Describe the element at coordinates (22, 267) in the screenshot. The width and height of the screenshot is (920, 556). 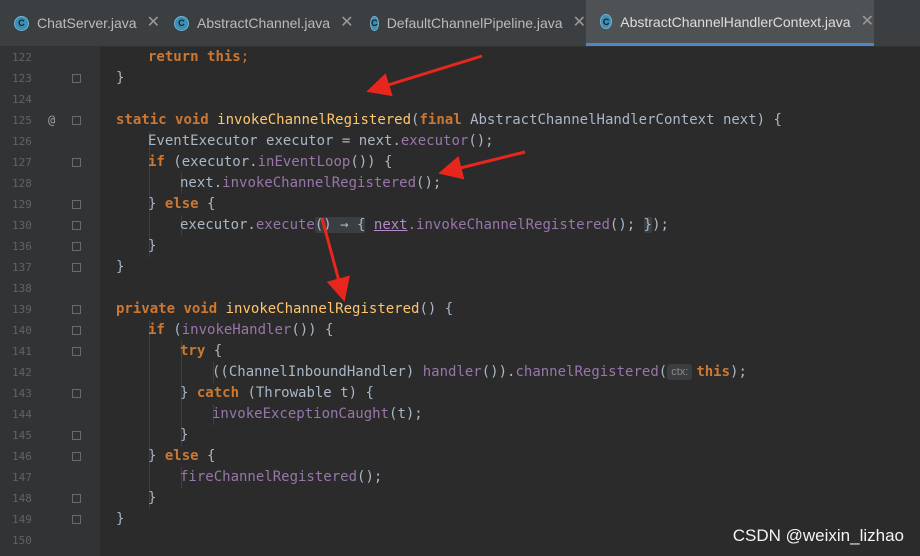
I see `line-number: 137` at that location.